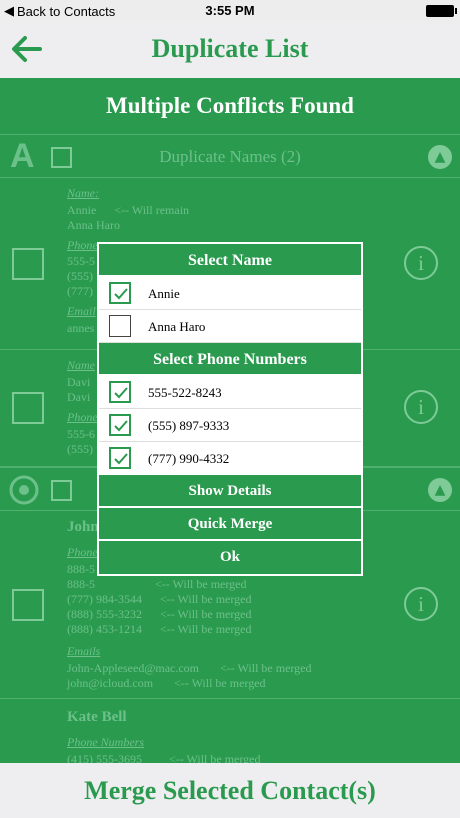 The width and height of the screenshot is (460, 818). Describe the element at coordinates (81, 434) in the screenshot. I see `row-line: 555-6` at that location.